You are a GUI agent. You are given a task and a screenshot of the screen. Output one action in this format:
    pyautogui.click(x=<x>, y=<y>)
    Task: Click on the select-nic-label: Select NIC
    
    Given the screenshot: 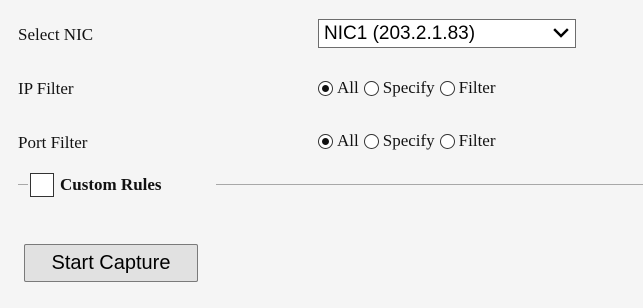 What is the action you would take?
    pyautogui.click(x=56, y=34)
    